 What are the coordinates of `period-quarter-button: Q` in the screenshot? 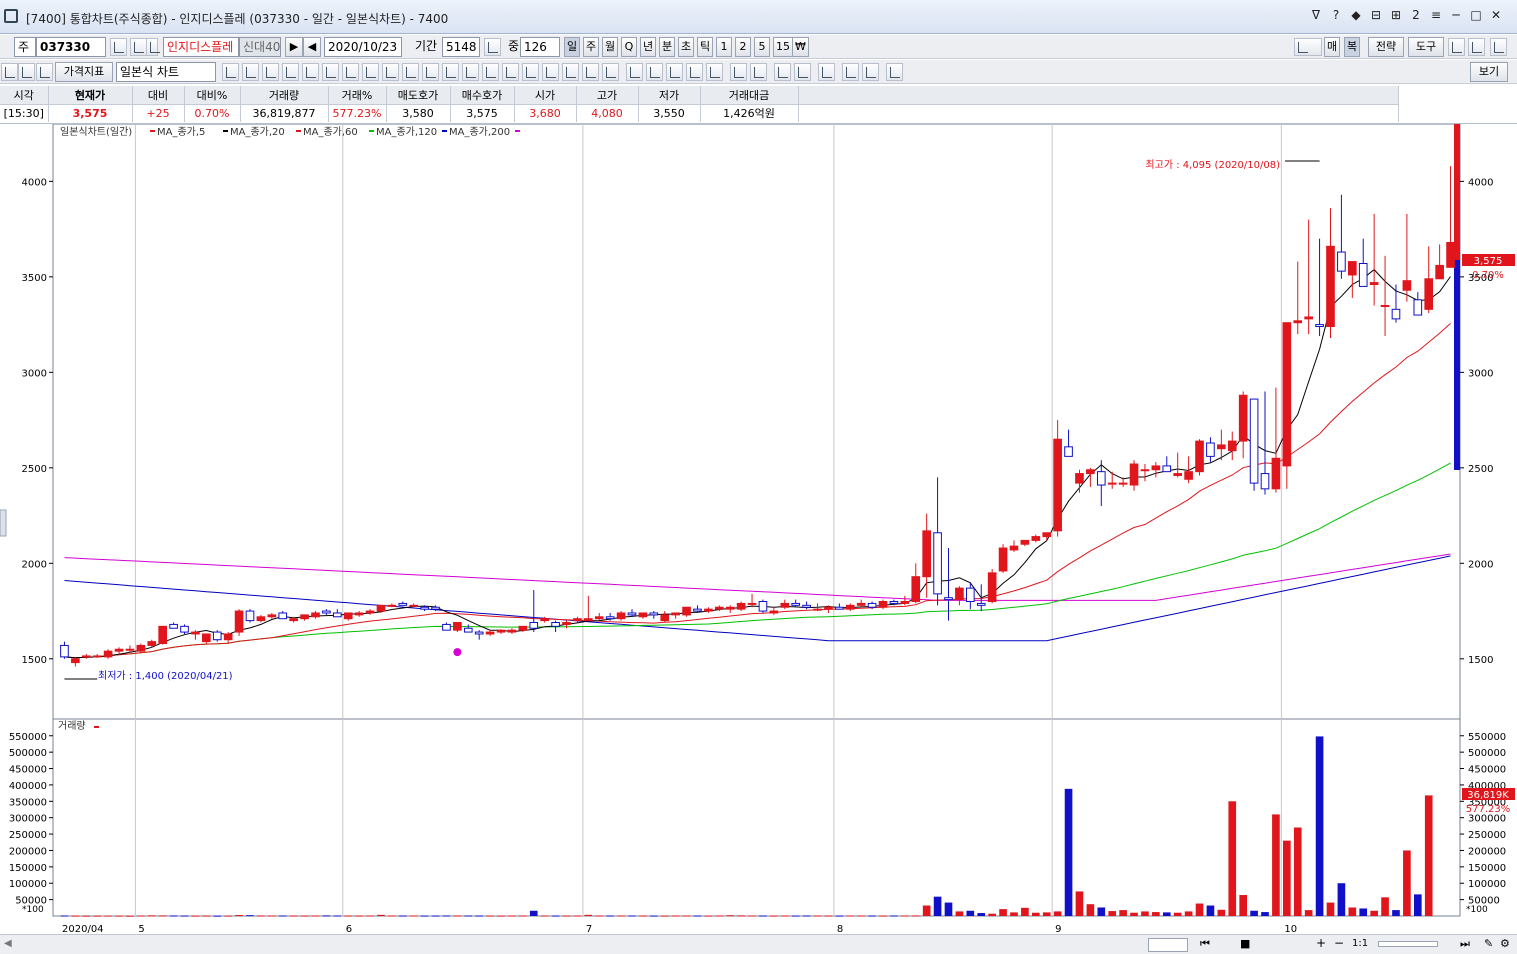 It's located at (629, 47).